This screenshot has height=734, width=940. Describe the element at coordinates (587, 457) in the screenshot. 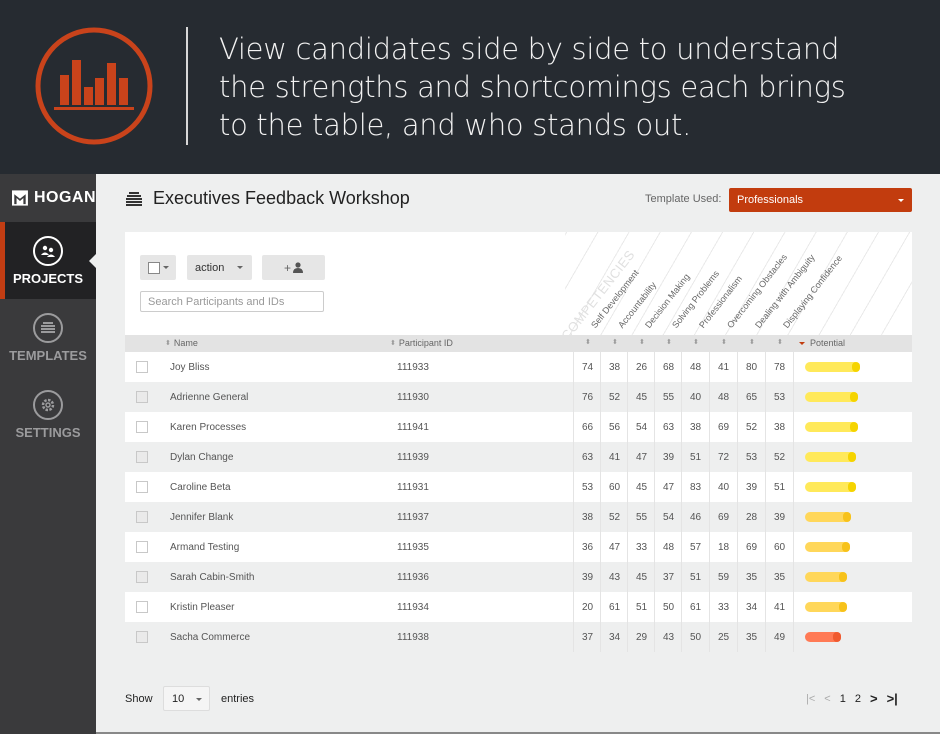

I see `competency-score: 63` at that location.